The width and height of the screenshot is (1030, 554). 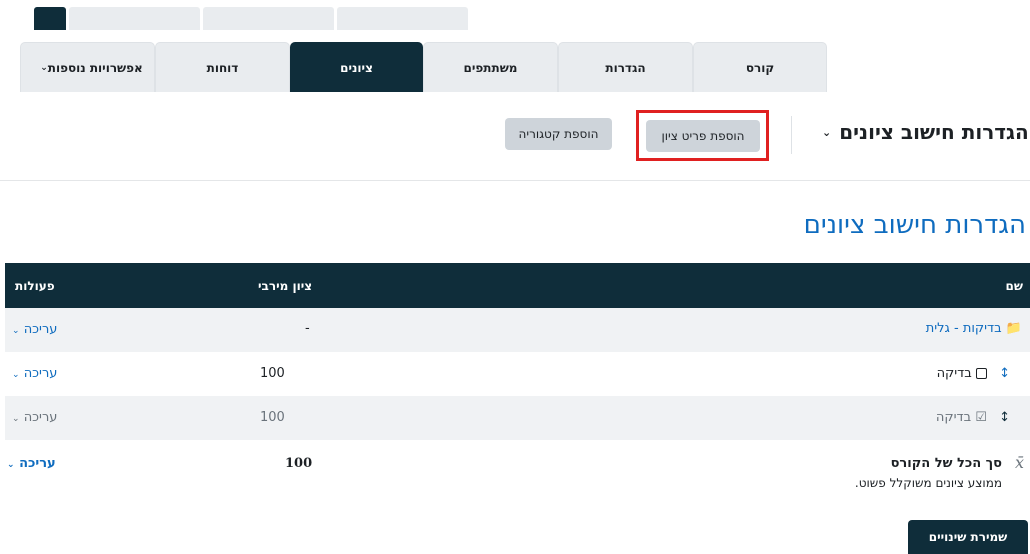 What do you see at coordinates (702, 135) in the screenshot?
I see `highlight-box` at bounding box center [702, 135].